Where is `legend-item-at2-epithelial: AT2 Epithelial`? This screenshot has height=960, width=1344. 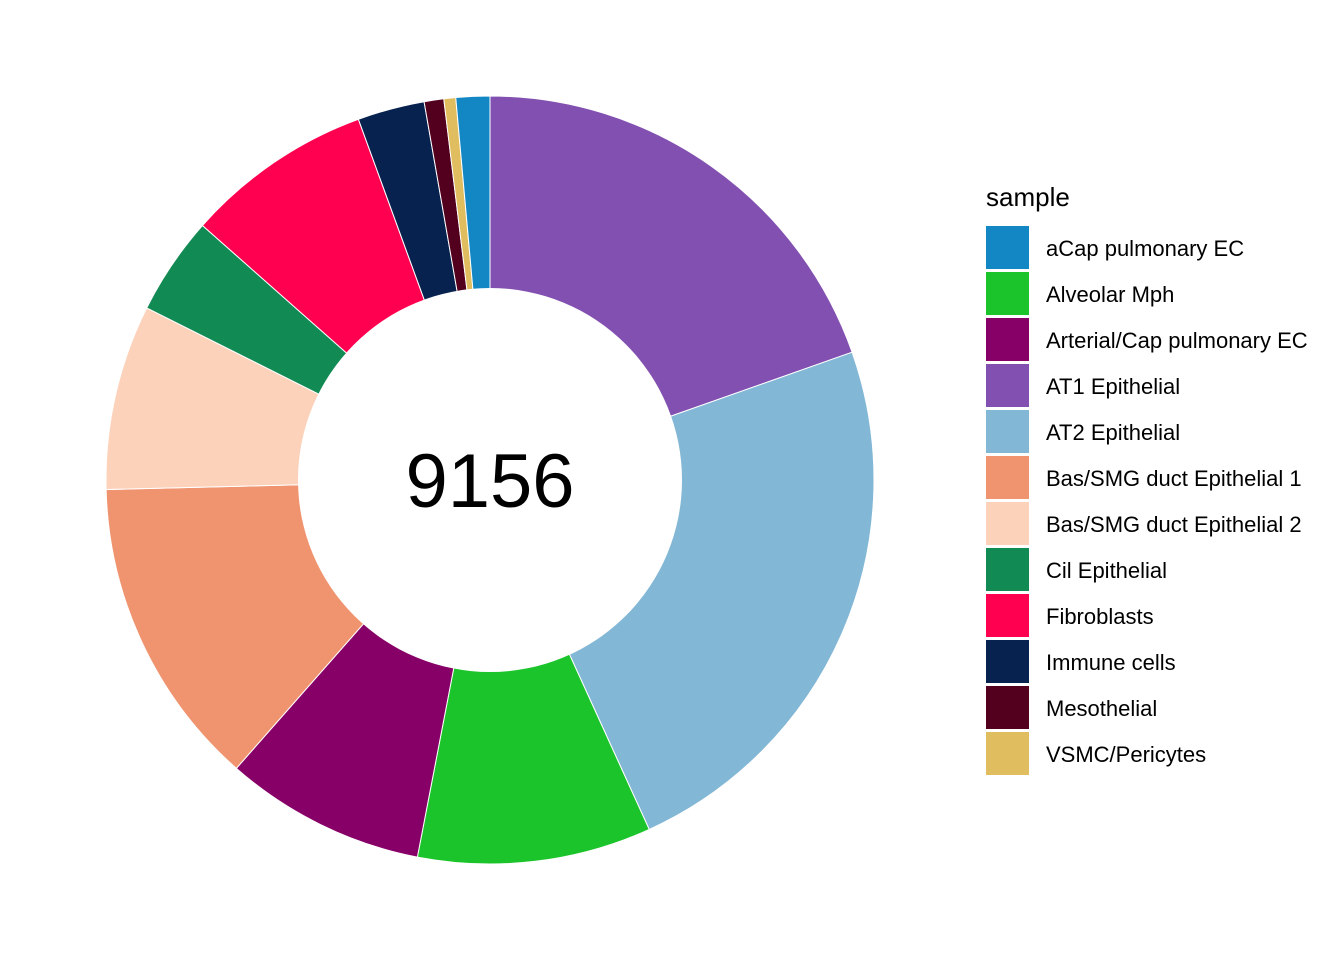
legend-item-at2-epithelial: AT2 Epithelial is located at coordinates (1083, 431).